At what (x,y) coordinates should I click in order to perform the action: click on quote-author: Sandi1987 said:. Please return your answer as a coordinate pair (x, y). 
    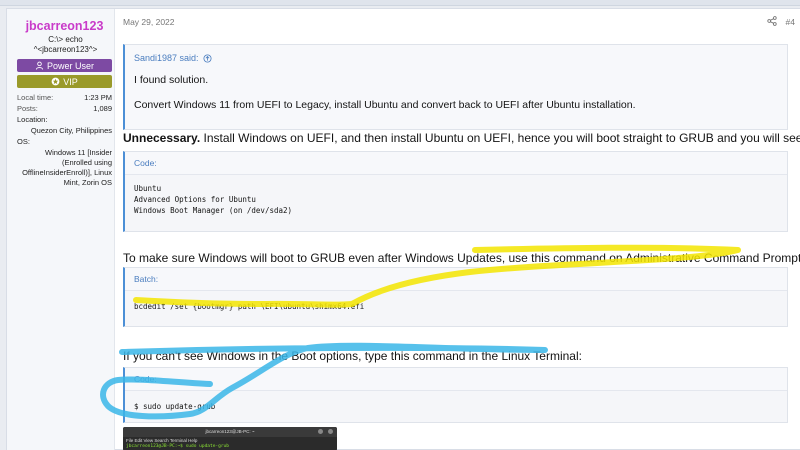
    Looking at the image, I should click on (166, 58).